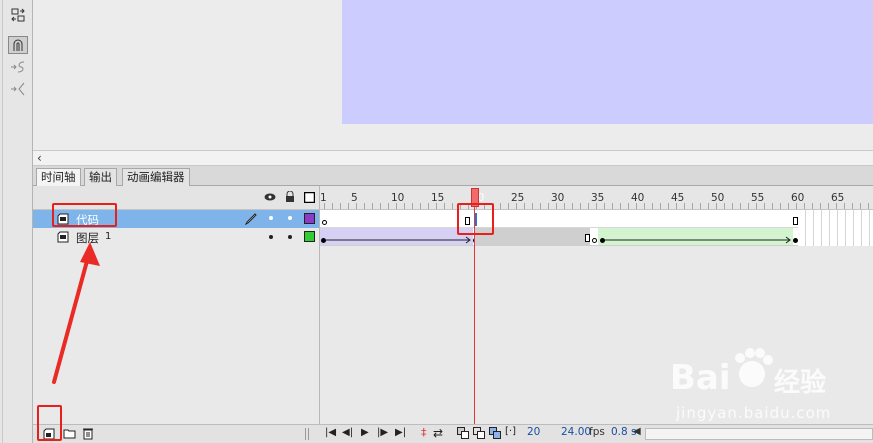 The width and height of the screenshot is (873, 443). What do you see at coordinates (475, 219) in the screenshot?
I see `annotation-box-frame` at bounding box center [475, 219].